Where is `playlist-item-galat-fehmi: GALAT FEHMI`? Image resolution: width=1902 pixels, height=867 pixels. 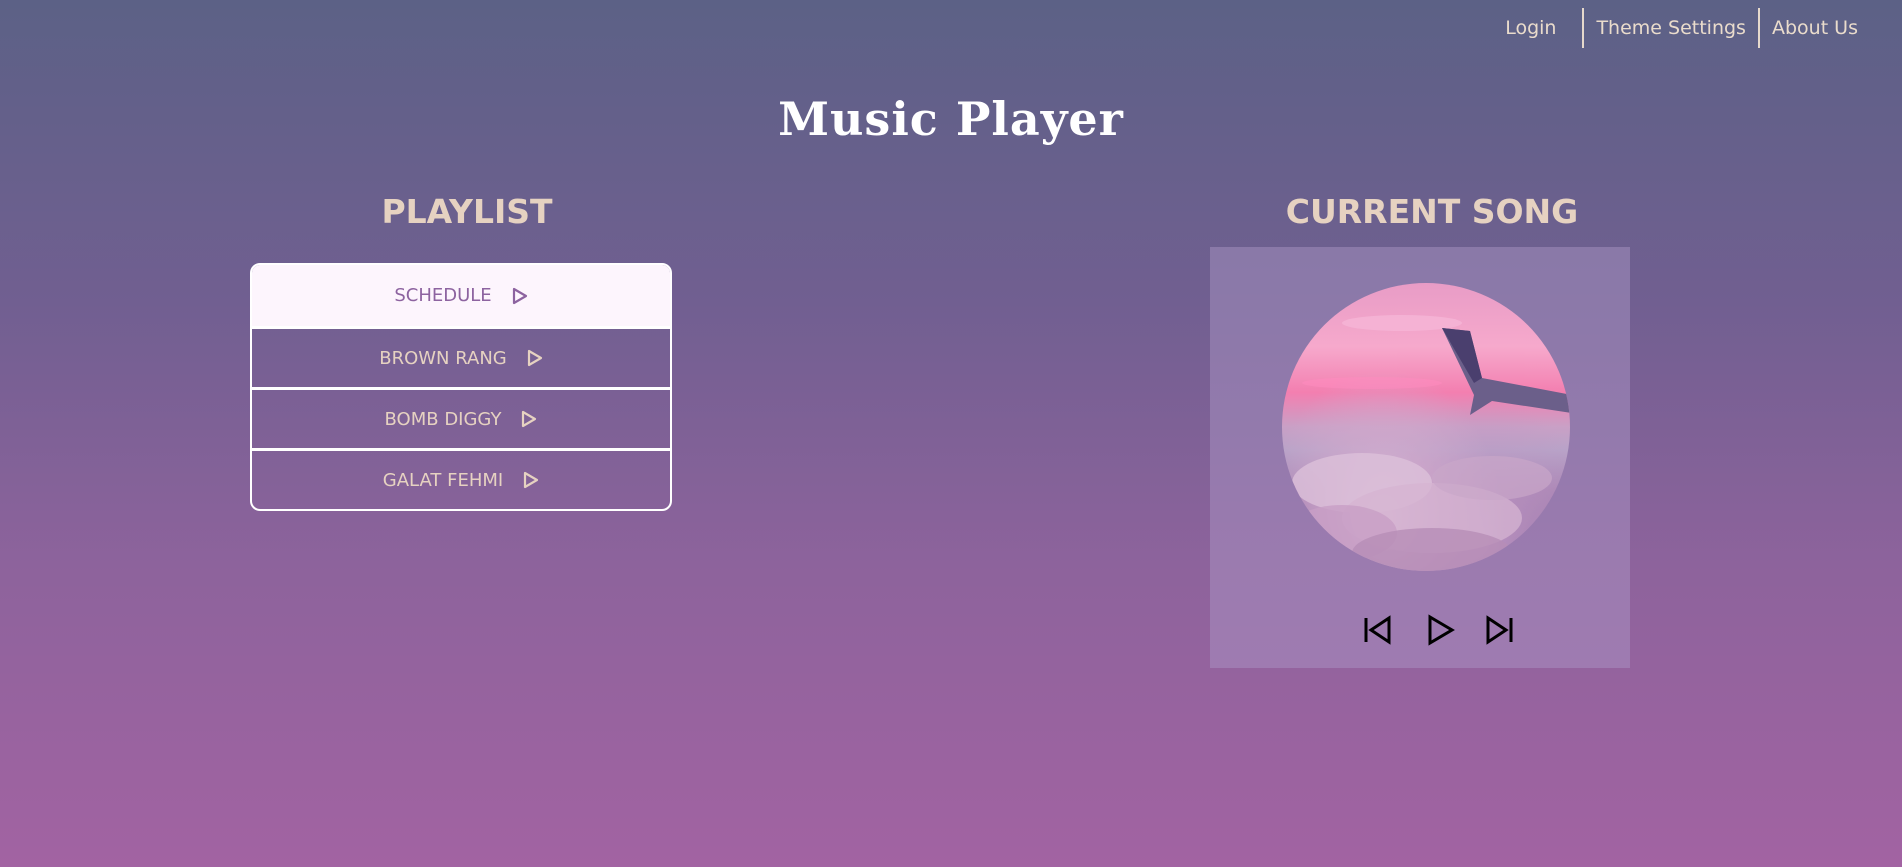 playlist-item-galat-fehmi: GALAT FEHMI is located at coordinates (461, 478).